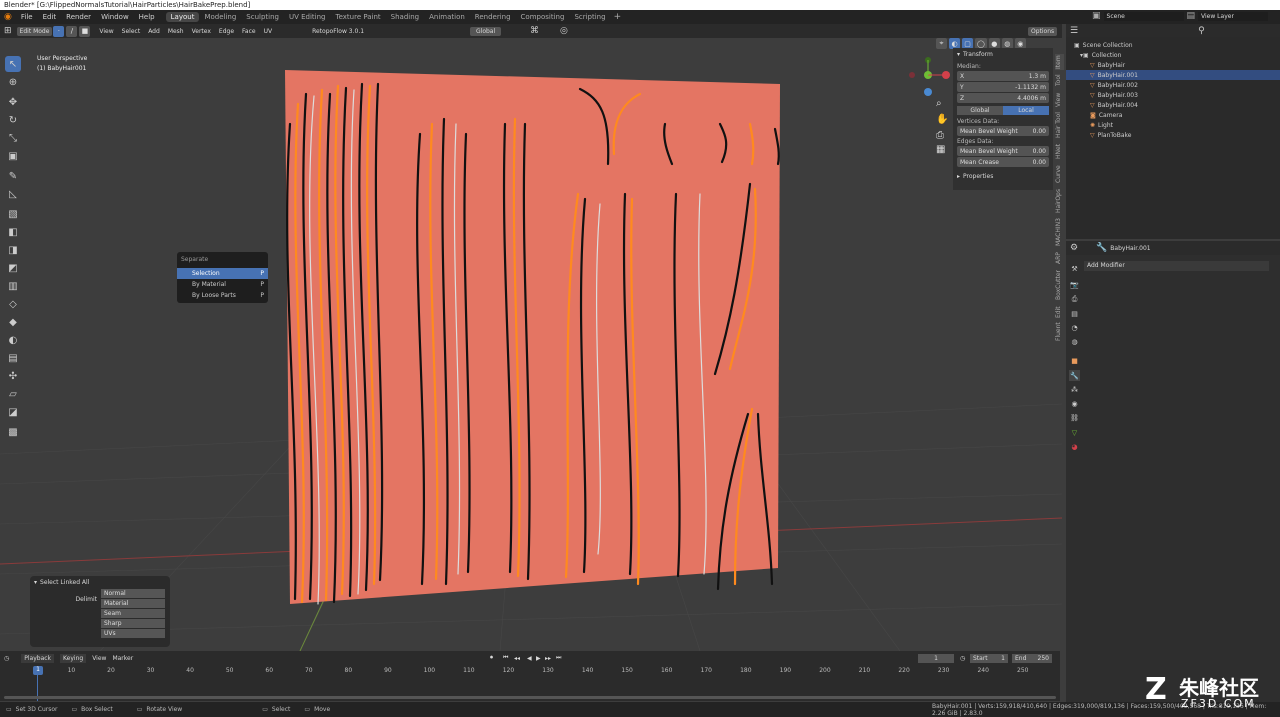  I want to click on outliner-item-babyhair003: ▽ BabyHair.003, so click(1173, 95).